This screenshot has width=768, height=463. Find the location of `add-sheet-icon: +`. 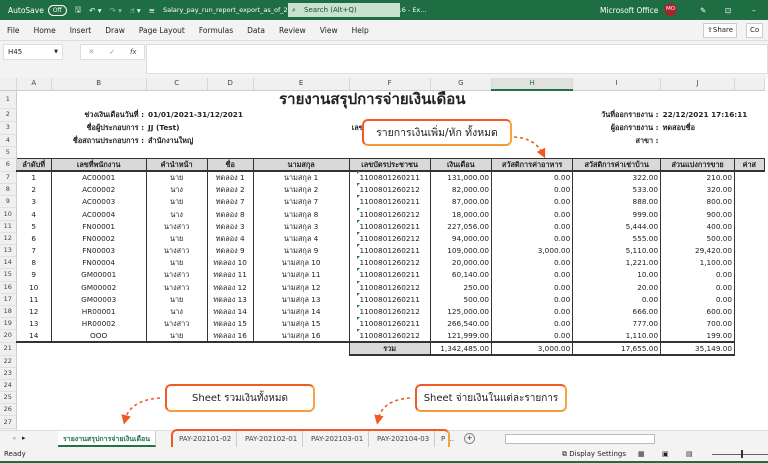

add-sheet-icon: + is located at coordinates (469, 438).